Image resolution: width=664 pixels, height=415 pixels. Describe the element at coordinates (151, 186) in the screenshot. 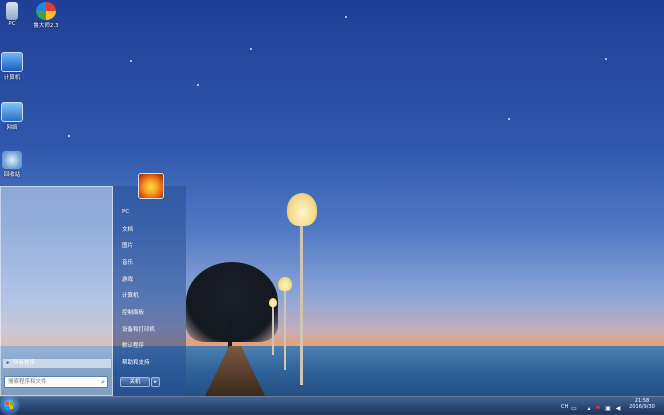

I see `user-picture` at that location.